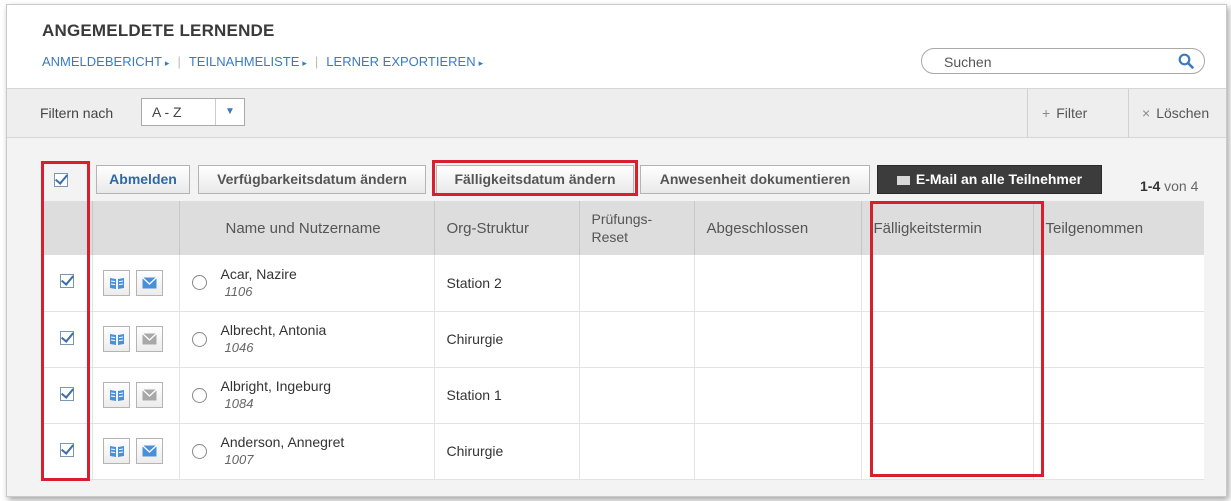 This screenshot has width=1231, height=501. I want to click on highlight-due-date-column, so click(957, 339).